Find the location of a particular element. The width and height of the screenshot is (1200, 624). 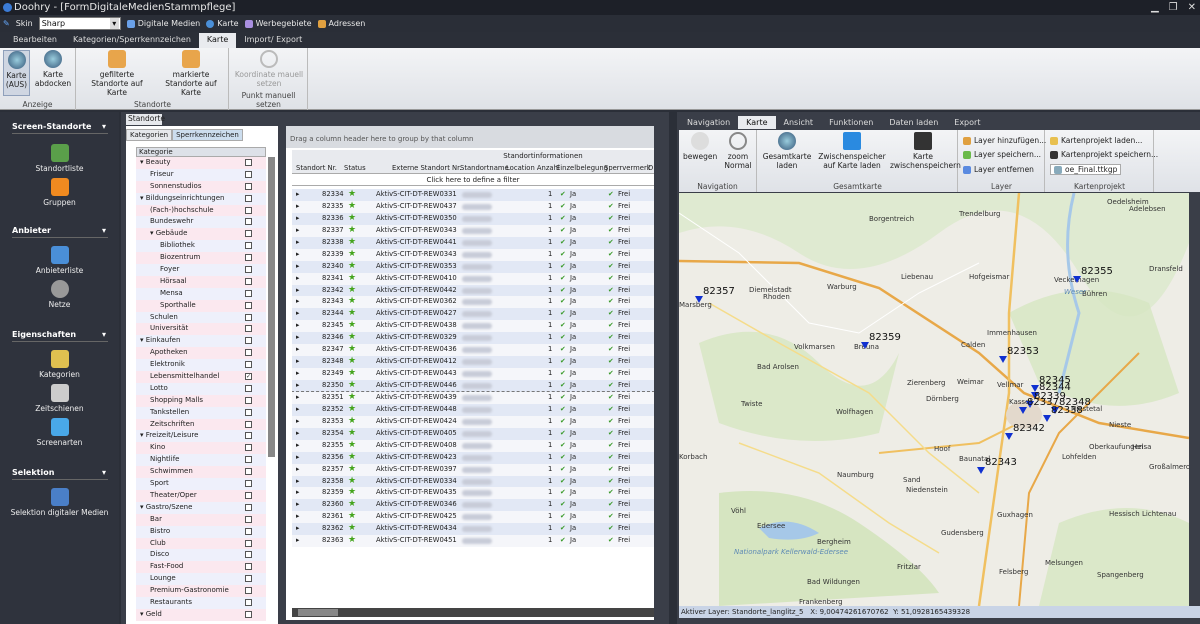

category-header: Kategorie is located at coordinates (201, 152).